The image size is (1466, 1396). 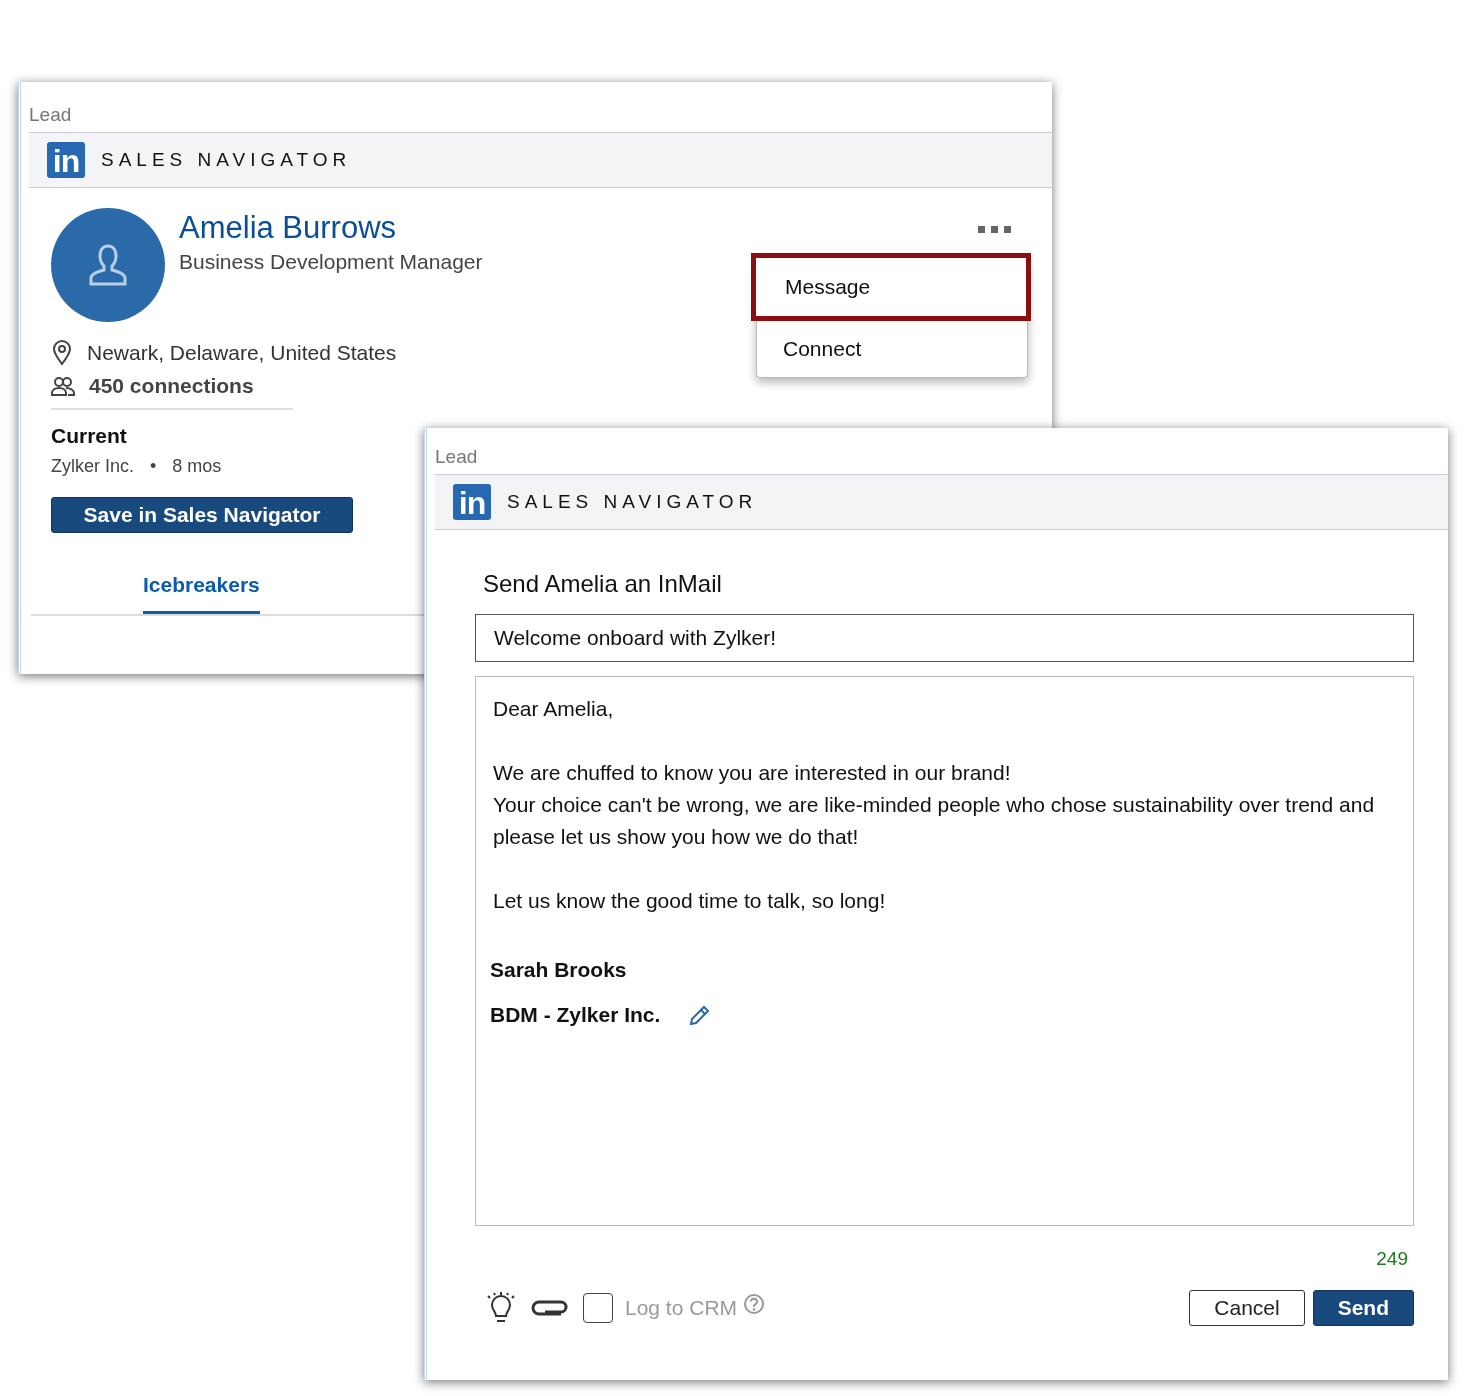 What do you see at coordinates (171, 386) in the screenshot?
I see `connections-count: 450 connections` at bounding box center [171, 386].